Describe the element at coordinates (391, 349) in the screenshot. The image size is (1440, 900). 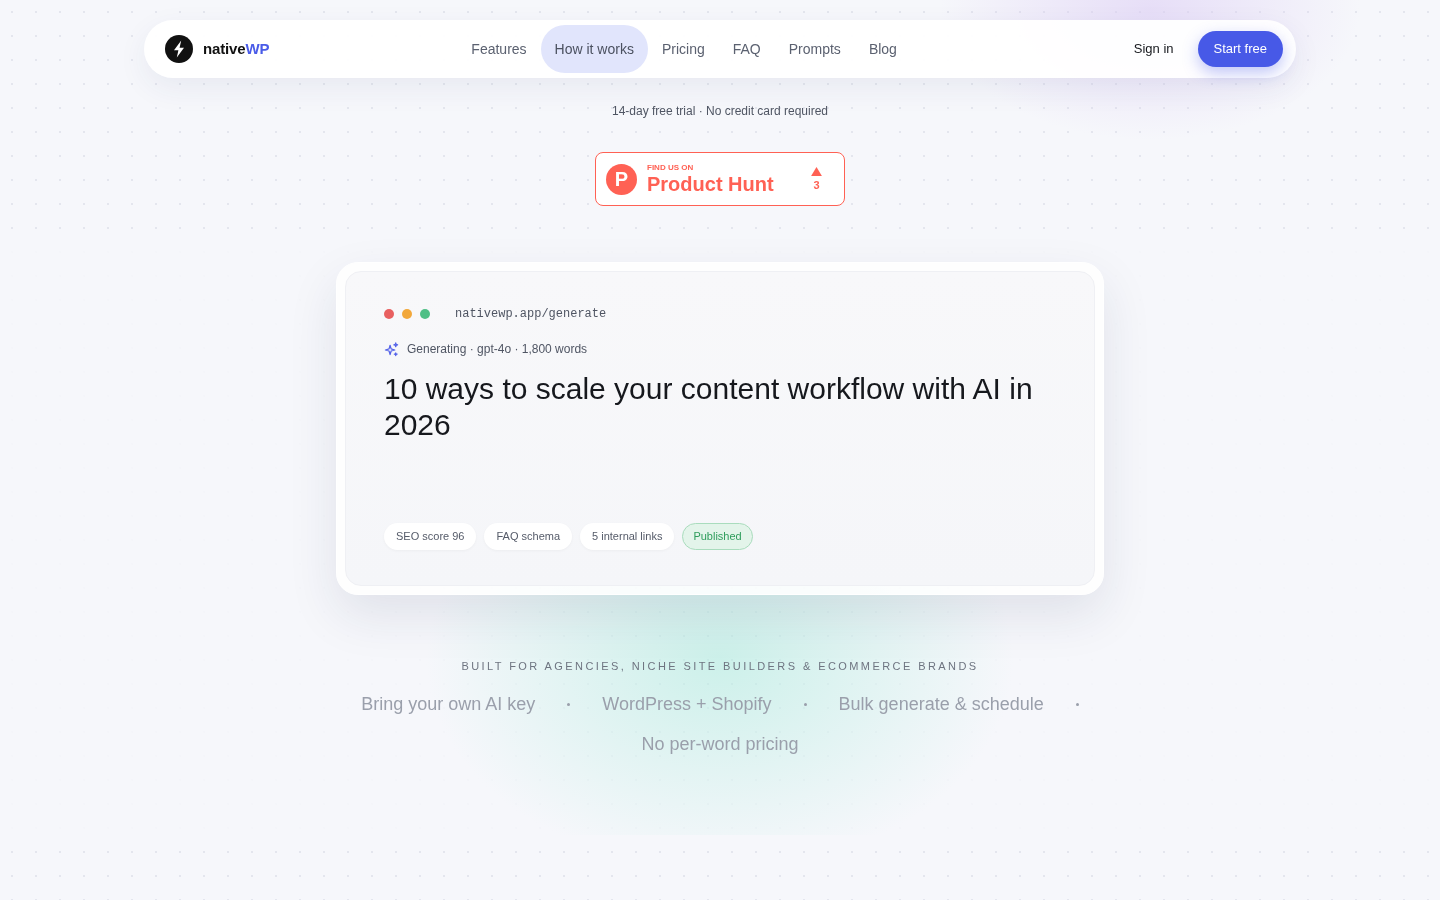
I see `sparkle-icon` at that location.